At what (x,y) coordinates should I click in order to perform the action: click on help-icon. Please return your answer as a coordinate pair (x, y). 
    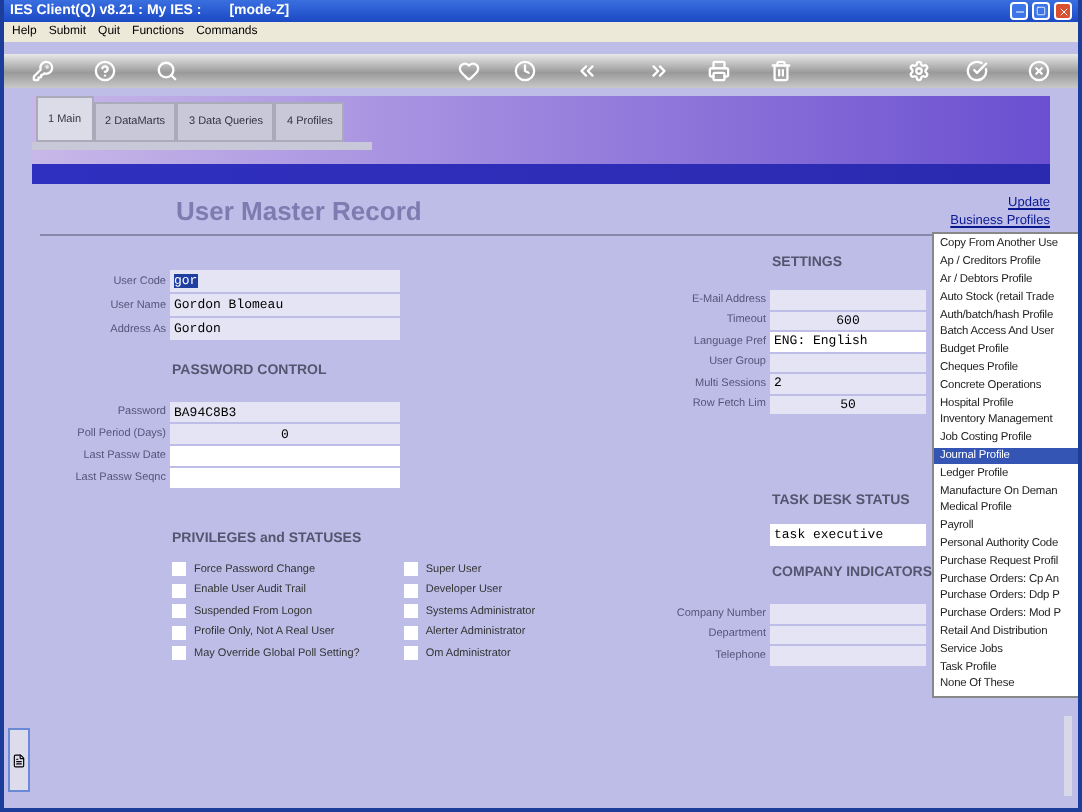
    Looking at the image, I should click on (105, 71).